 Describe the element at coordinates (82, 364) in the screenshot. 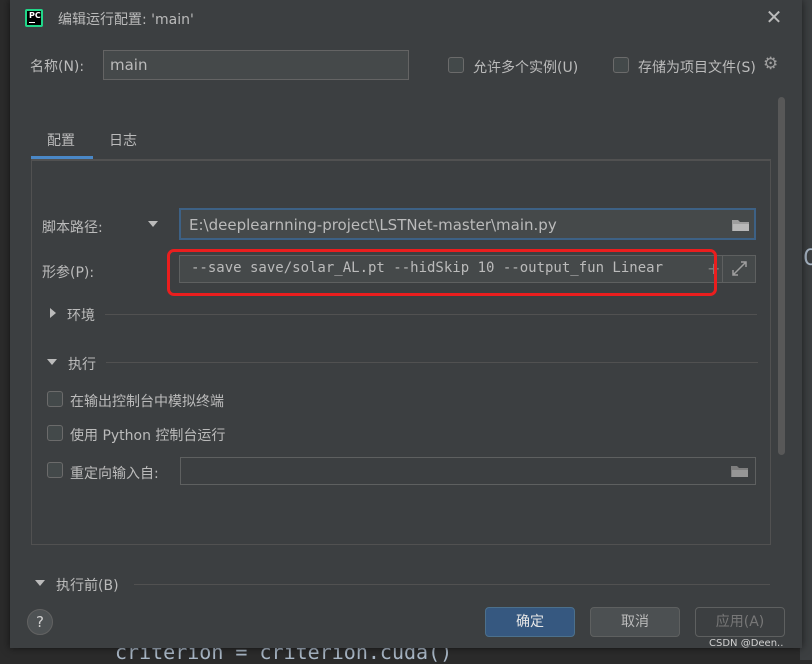

I see `execution-section-label: 执行` at that location.